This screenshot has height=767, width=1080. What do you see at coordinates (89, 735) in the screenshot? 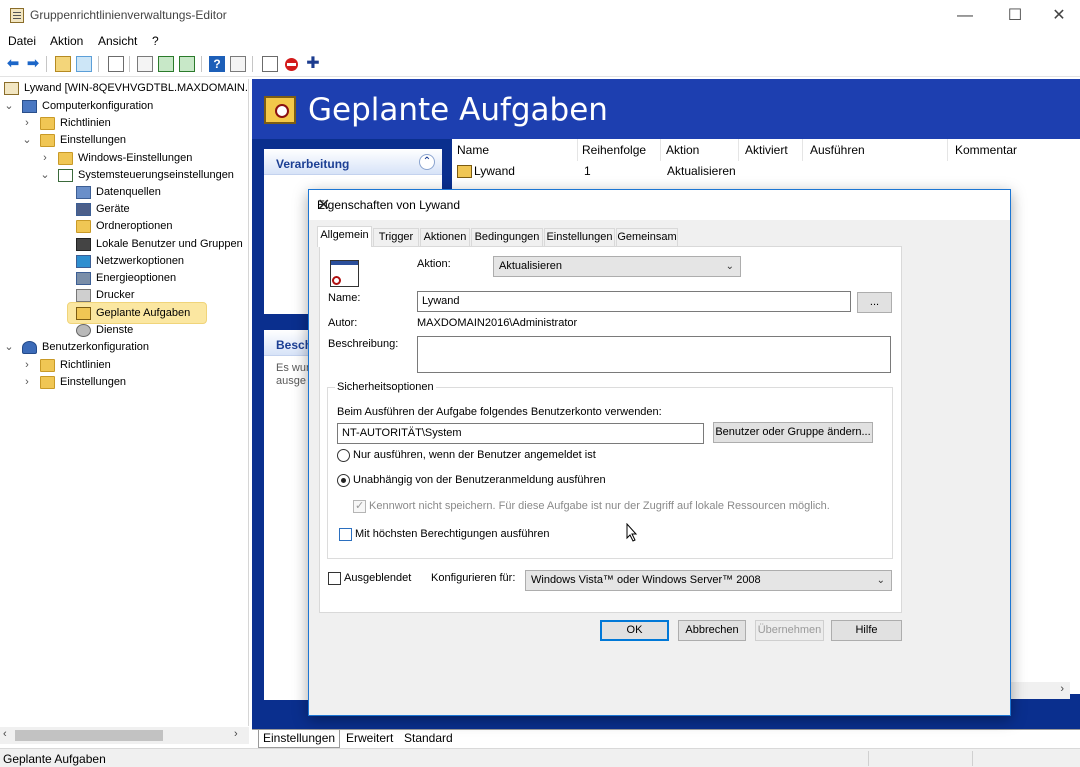
I see `scroll-thumb` at bounding box center [89, 735].